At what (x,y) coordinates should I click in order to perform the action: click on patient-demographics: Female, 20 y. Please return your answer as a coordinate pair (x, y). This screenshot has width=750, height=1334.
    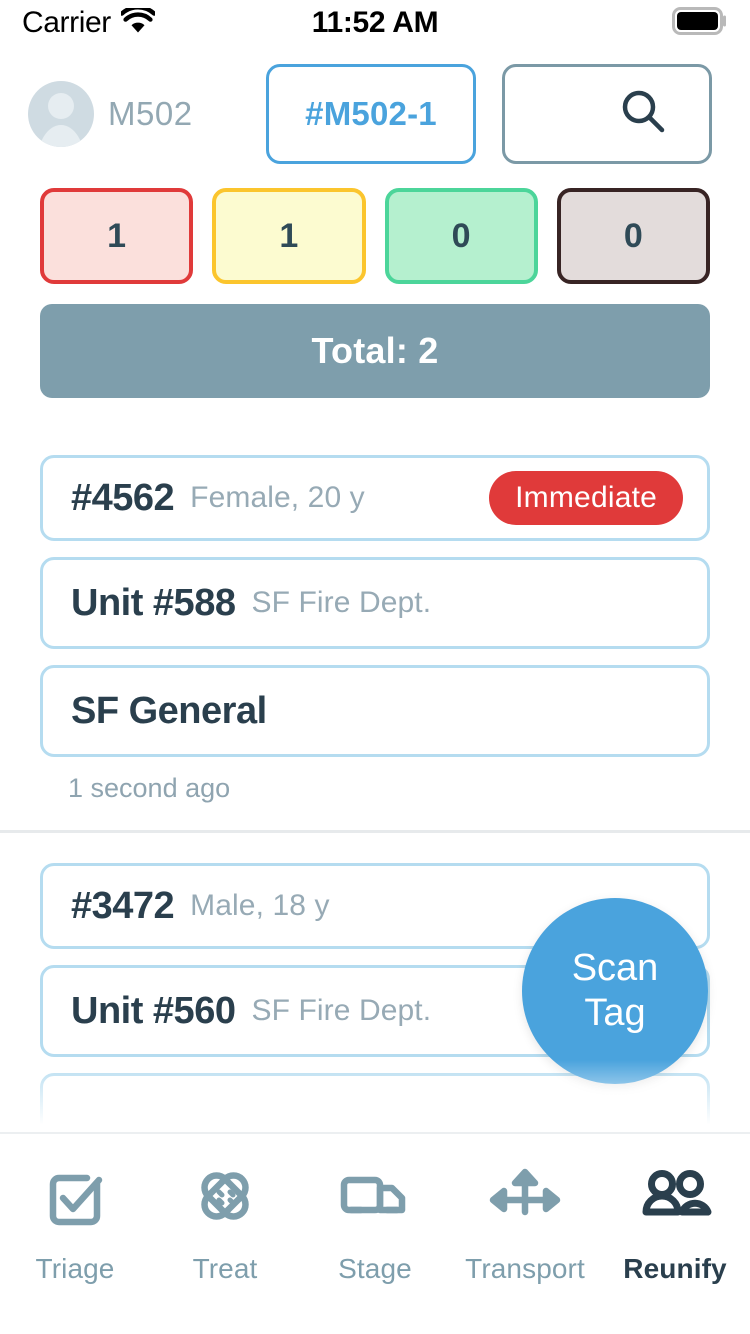
    Looking at the image, I should click on (277, 497).